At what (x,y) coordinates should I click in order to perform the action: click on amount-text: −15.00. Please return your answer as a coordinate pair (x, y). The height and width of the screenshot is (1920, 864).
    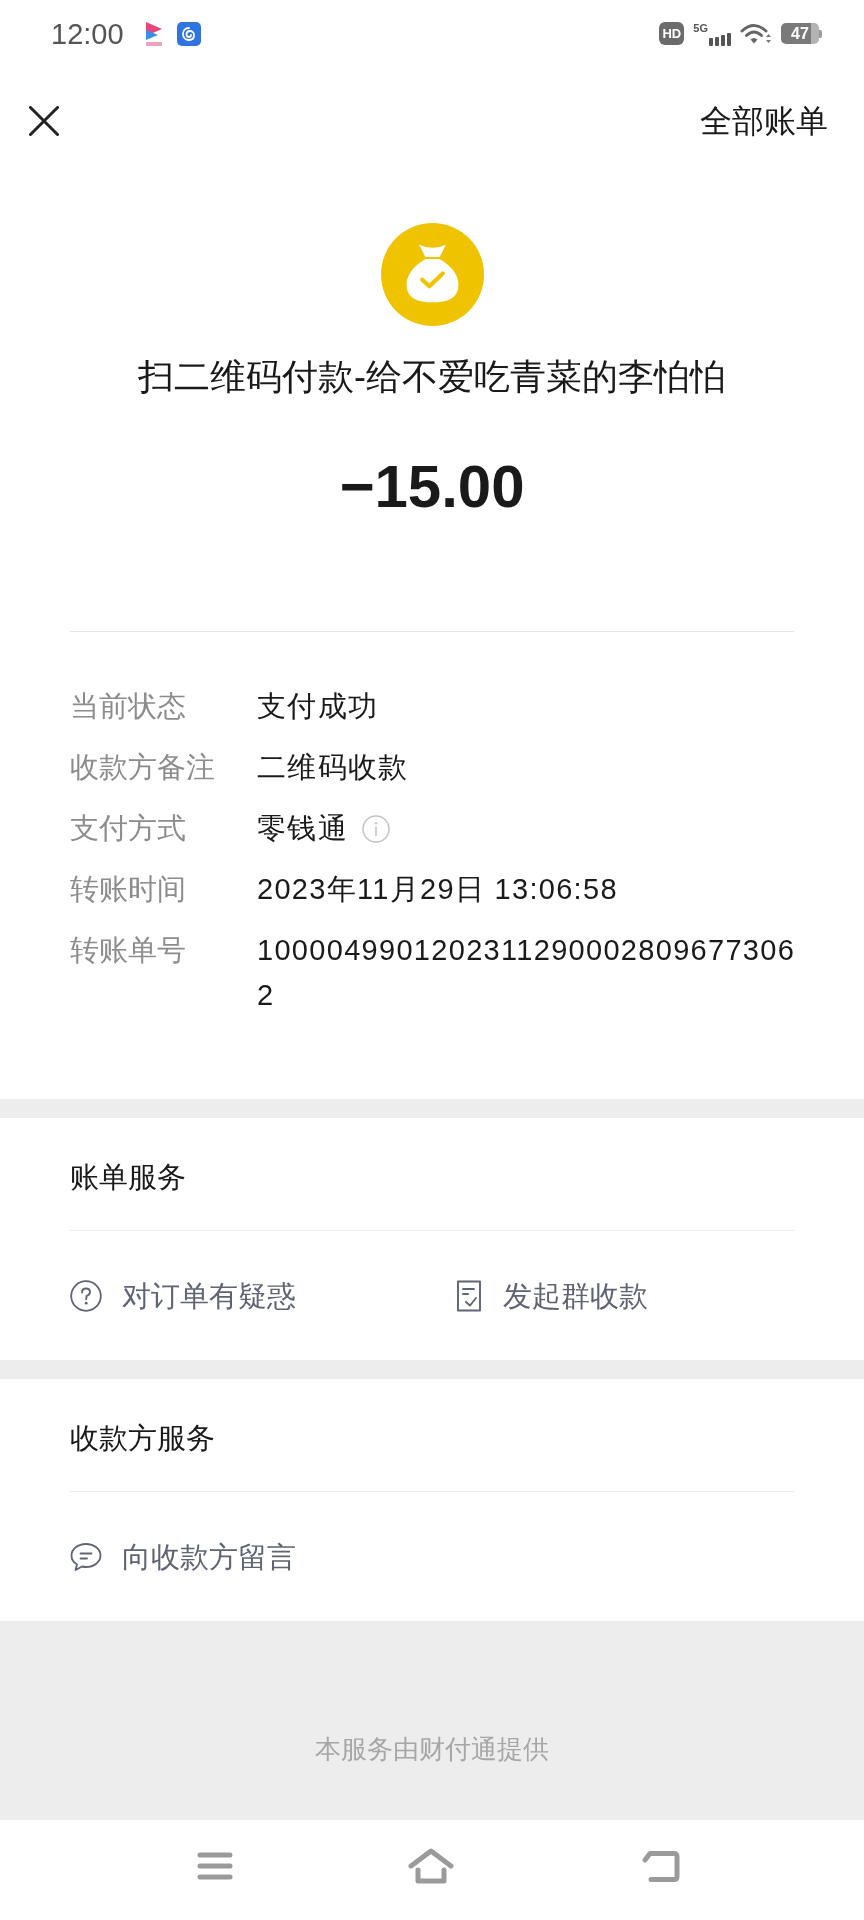
    Looking at the image, I should click on (432, 487).